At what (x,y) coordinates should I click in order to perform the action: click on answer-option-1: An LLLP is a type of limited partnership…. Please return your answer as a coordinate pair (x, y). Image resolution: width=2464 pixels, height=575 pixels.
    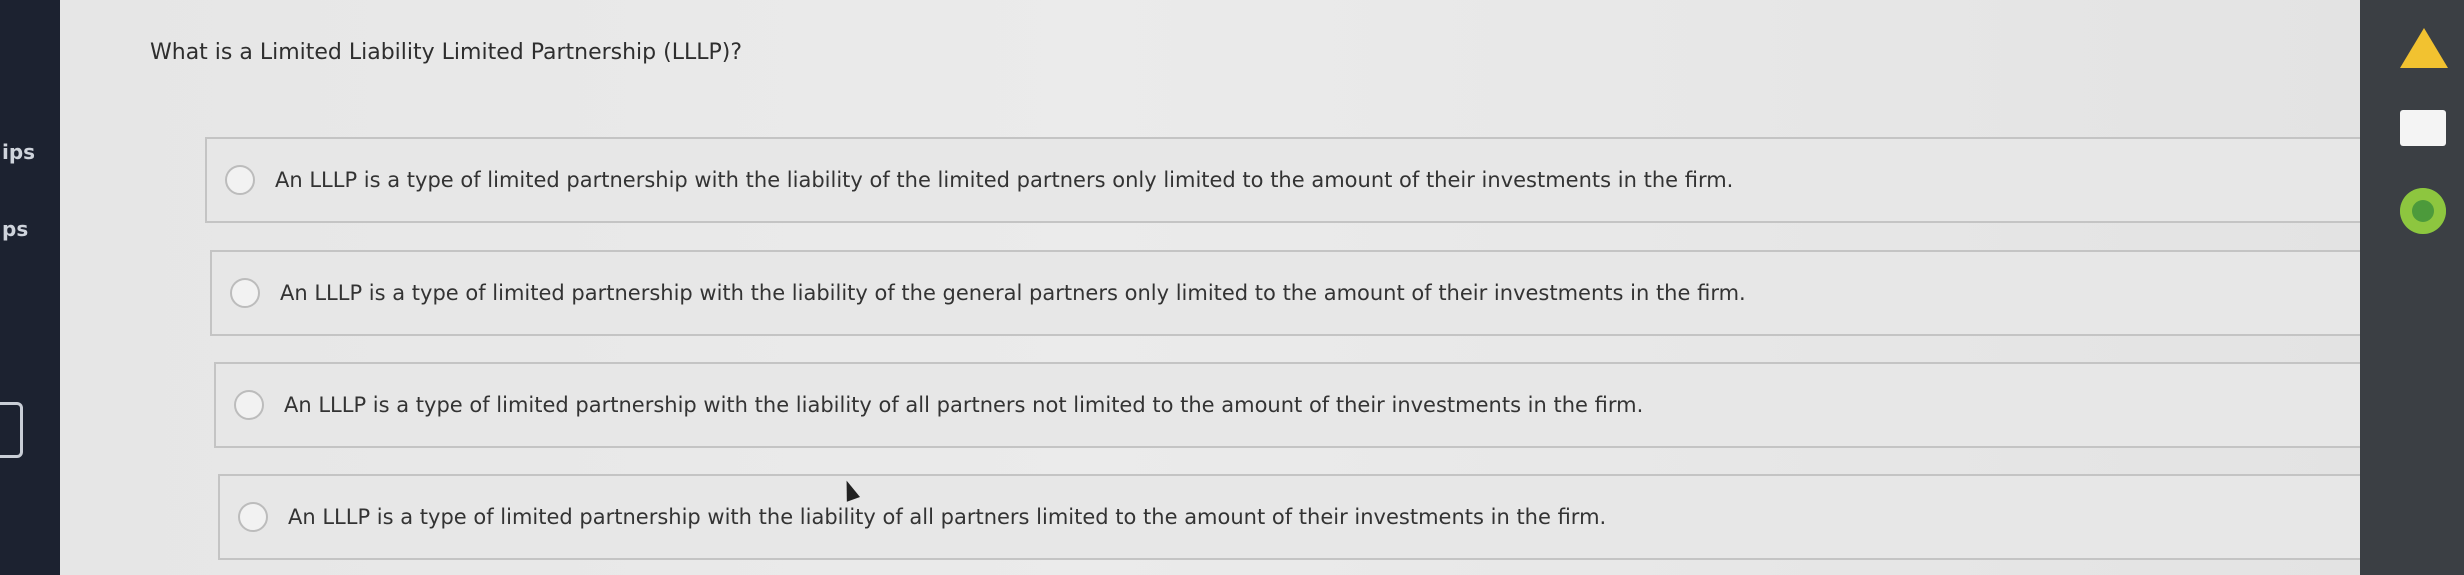
    Looking at the image, I should click on (1295, 180).